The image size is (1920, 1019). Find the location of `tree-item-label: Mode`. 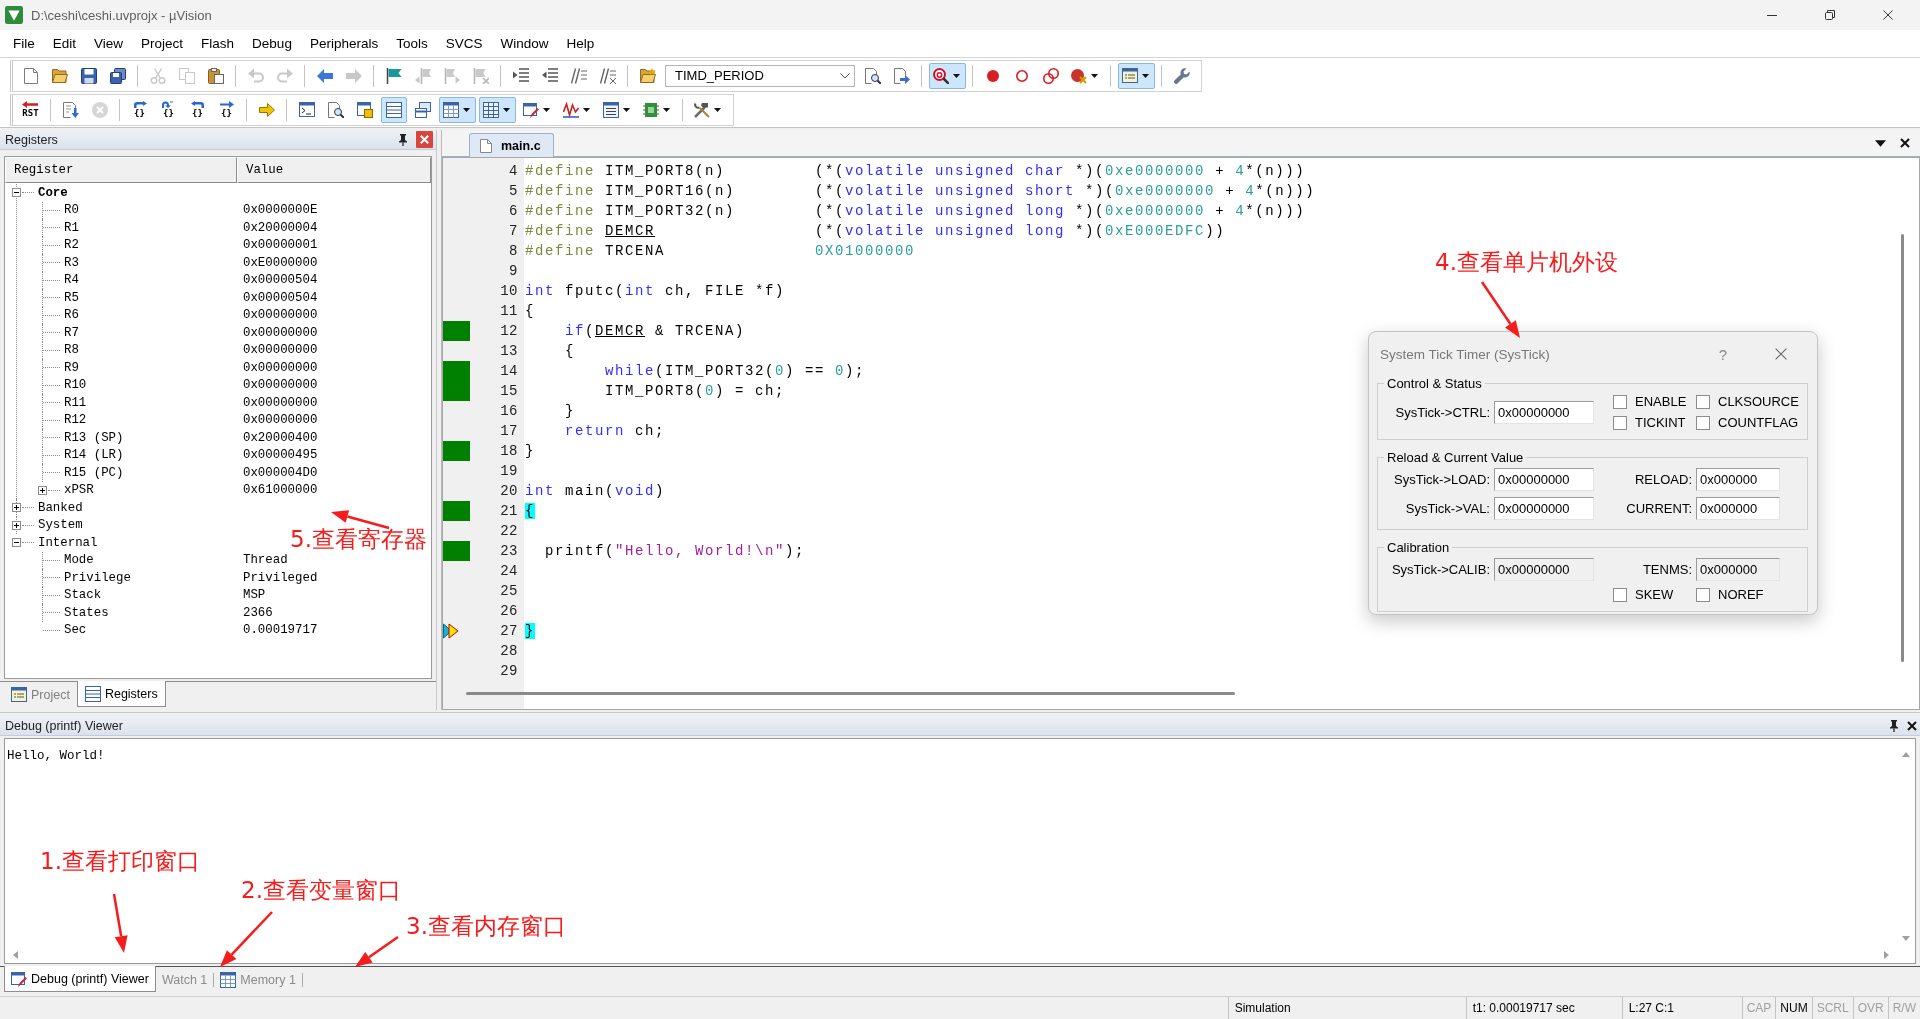

tree-item-label: Mode is located at coordinates (79, 560).